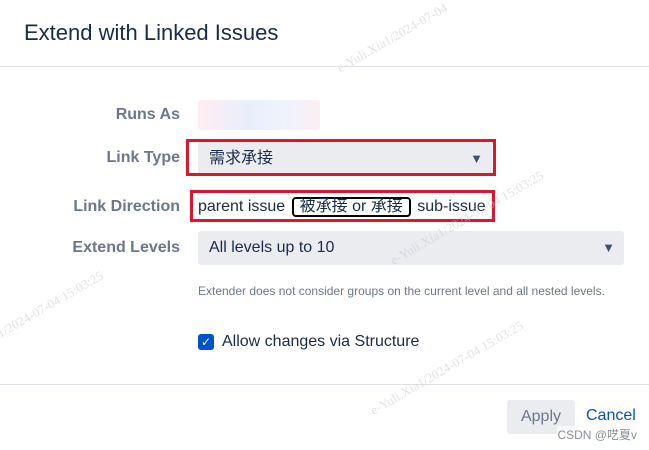 Image resolution: width=649 pixels, height=450 pixels. What do you see at coordinates (151, 32) in the screenshot?
I see `dialog-title: Extend with Linked Issues` at bounding box center [151, 32].